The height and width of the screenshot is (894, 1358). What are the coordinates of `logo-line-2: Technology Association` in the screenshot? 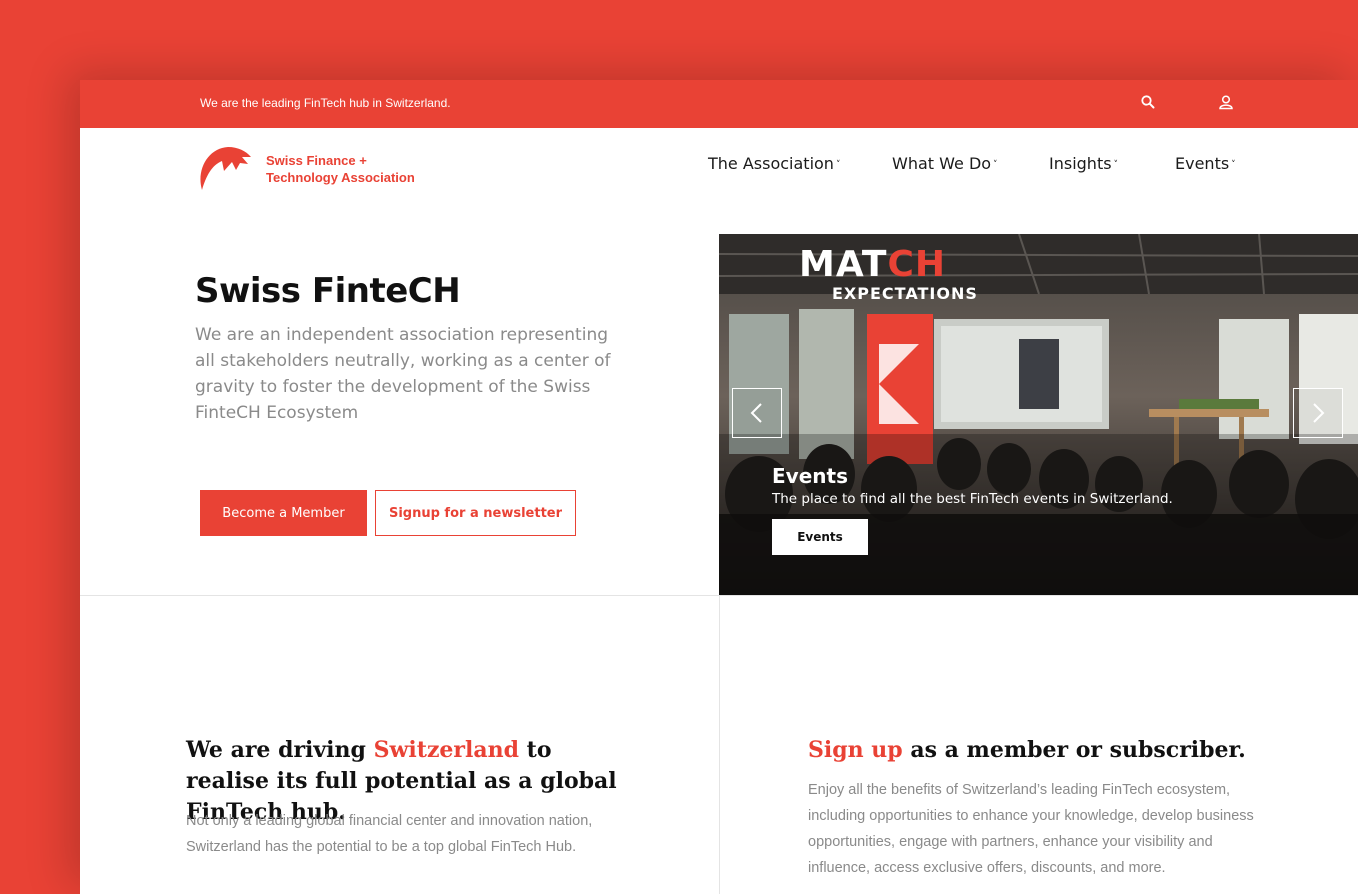 It's located at (340, 177).